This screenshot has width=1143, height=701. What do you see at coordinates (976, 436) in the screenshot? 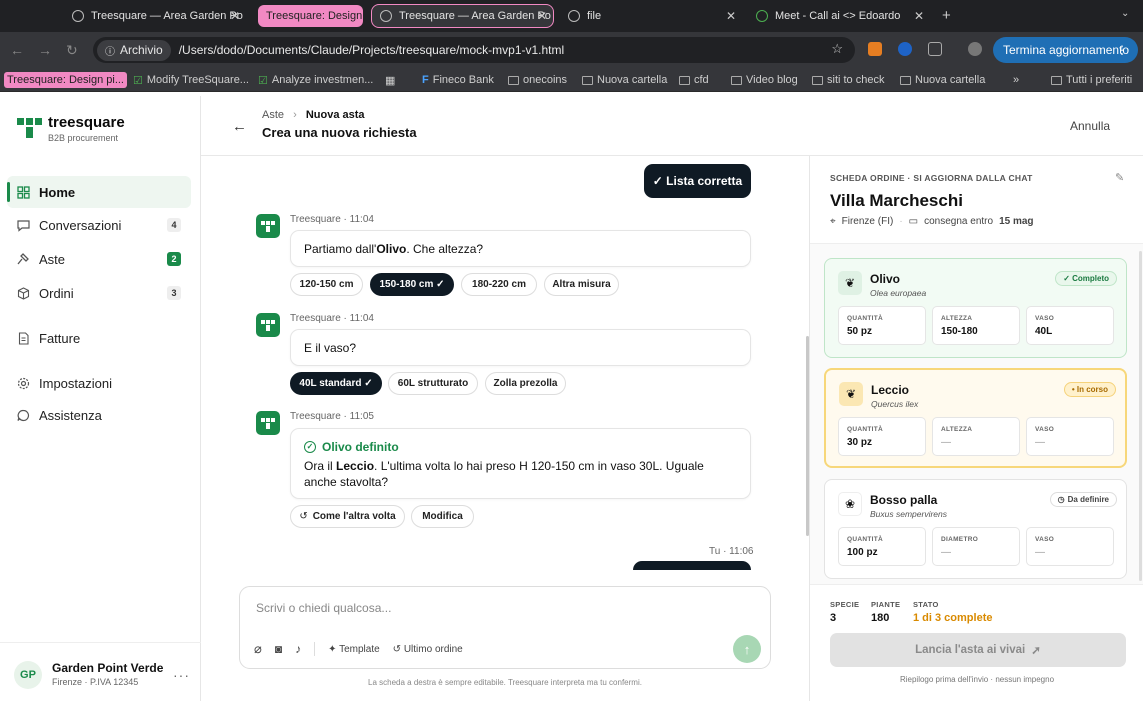
I see `height-field: ALTEZZA —` at bounding box center [976, 436].